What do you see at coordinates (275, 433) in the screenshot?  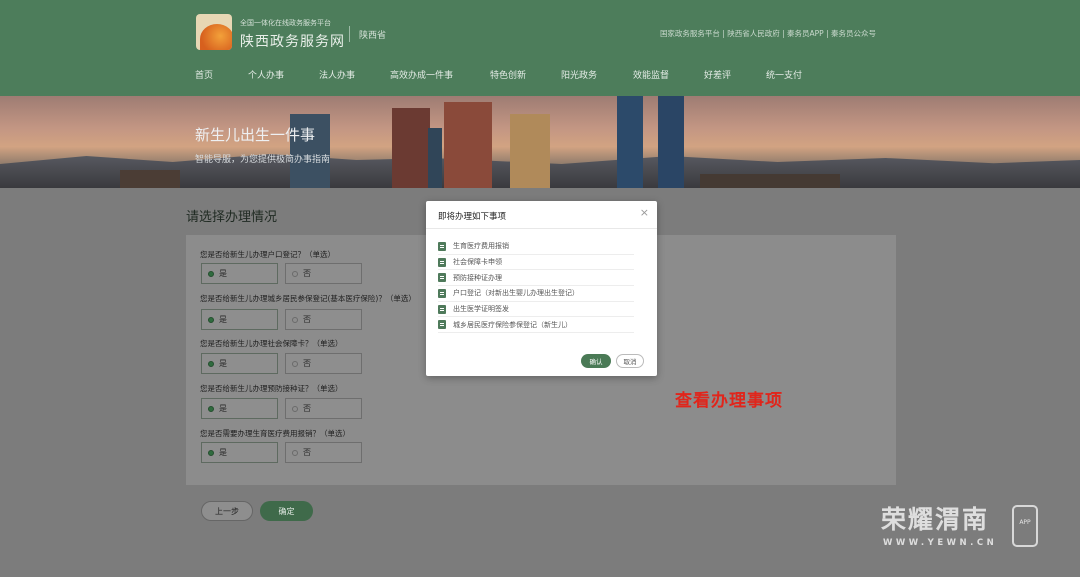 I see `question-maternity-reimbursement: 您是否需要办理生育医疗费用报销？（单选）` at bounding box center [275, 433].